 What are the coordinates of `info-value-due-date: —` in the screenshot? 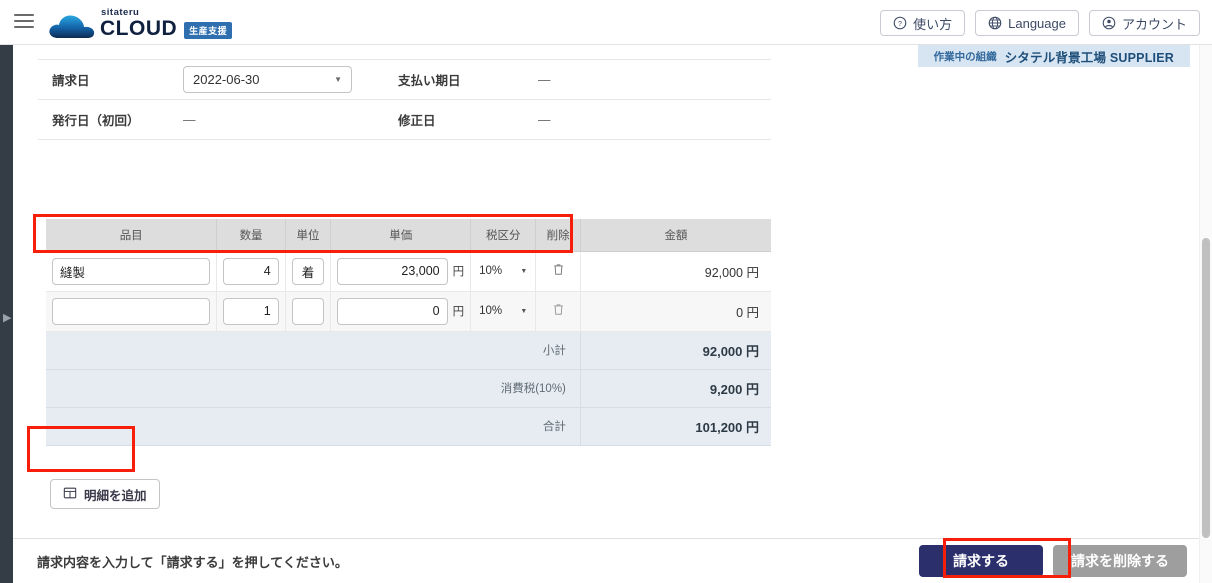 It's located at (544, 79).